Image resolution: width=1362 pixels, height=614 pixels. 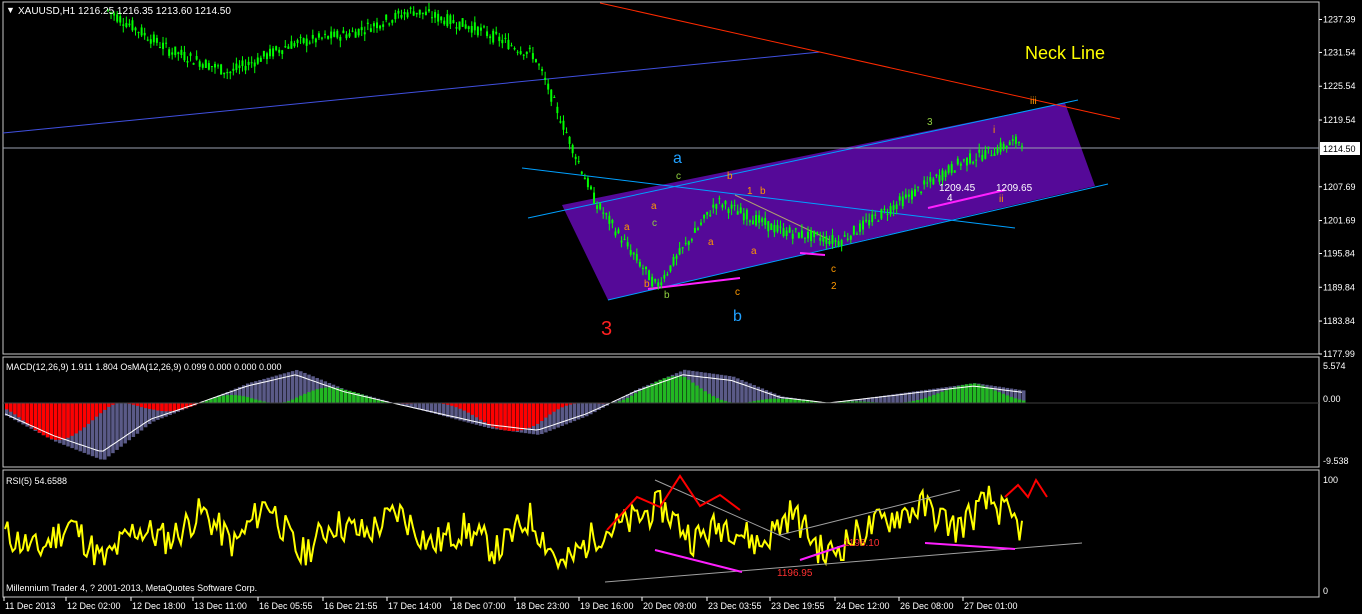 I want to click on wave-i: i, so click(x=994, y=130).